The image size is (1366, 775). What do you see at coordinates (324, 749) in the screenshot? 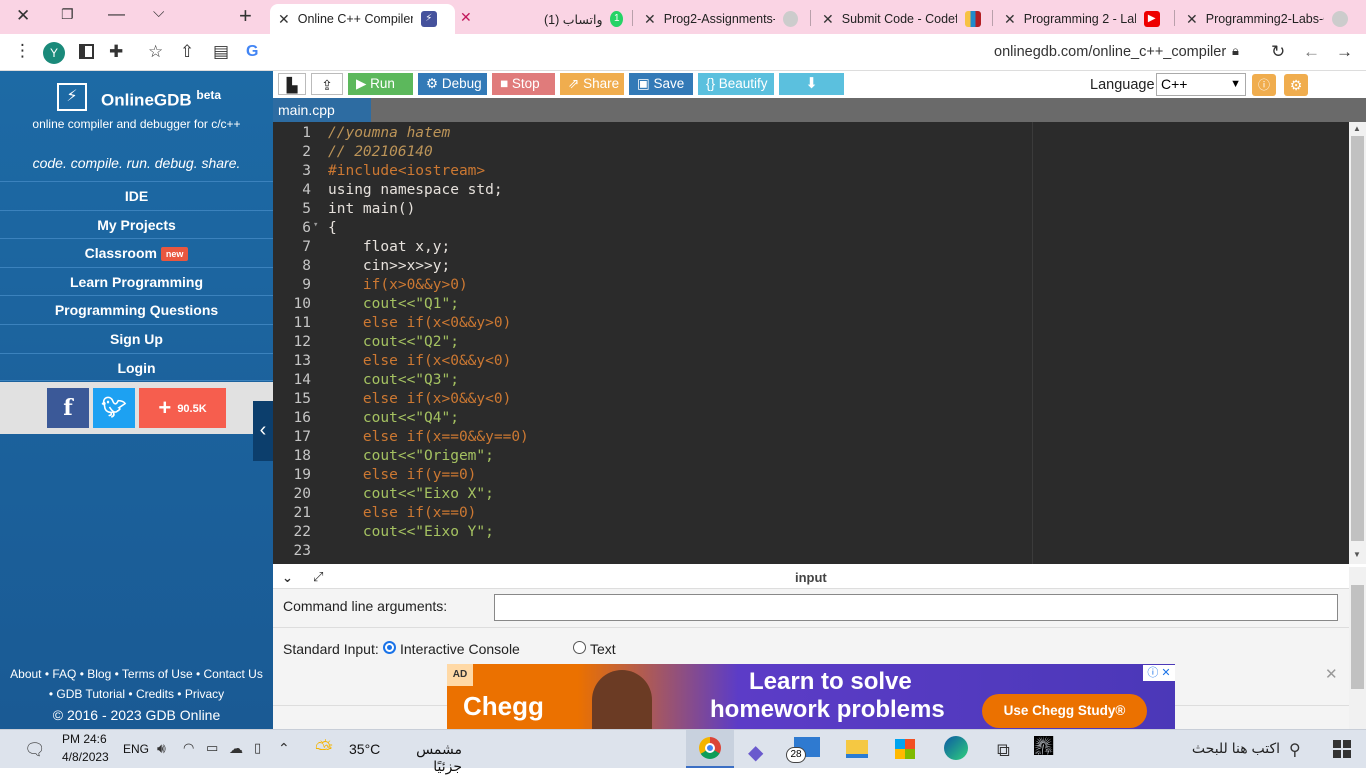
I see `weather-icon: ⛅︎` at bounding box center [324, 749].